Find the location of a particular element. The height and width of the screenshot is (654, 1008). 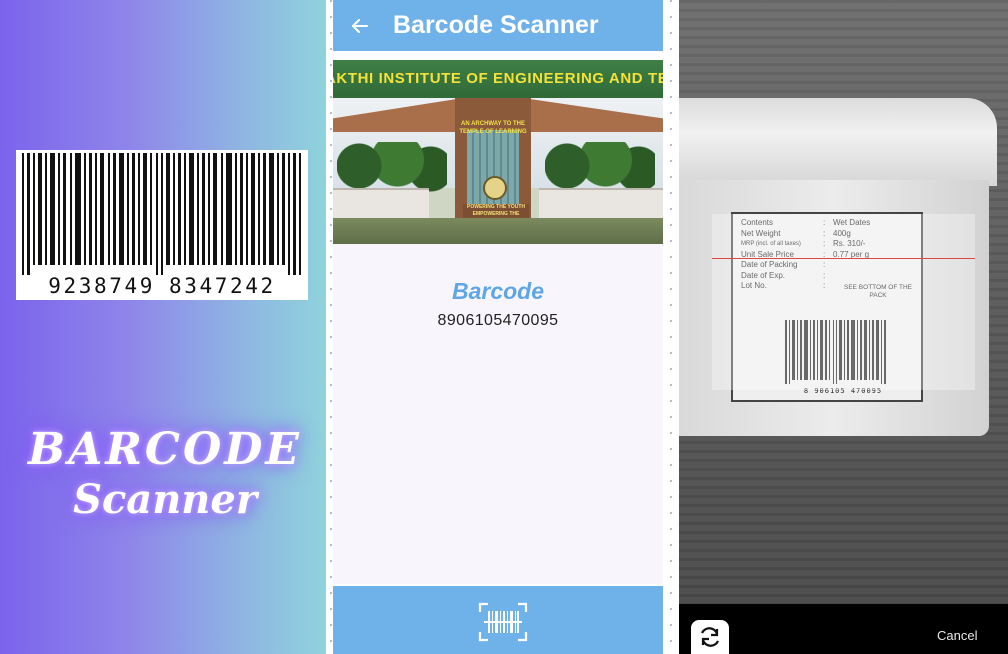

banner-name-strip: AKTHI INSTITUTE OF ENGINEERING AND TECH is located at coordinates (498, 79).